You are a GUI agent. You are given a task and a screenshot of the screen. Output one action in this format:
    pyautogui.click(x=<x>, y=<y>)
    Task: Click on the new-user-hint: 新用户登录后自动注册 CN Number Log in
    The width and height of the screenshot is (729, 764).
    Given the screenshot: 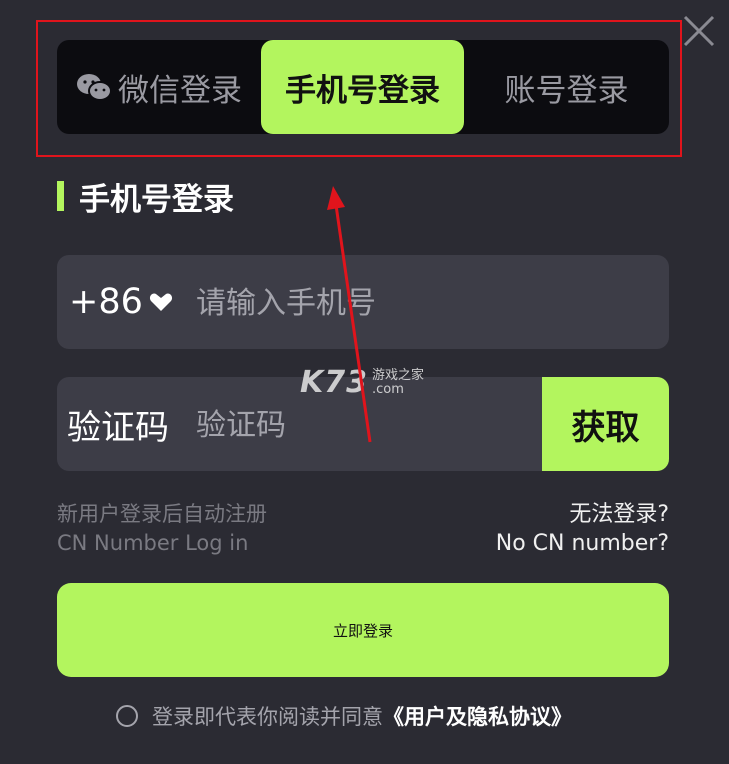 What is the action you would take?
    pyautogui.click(x=162, y=529)
    